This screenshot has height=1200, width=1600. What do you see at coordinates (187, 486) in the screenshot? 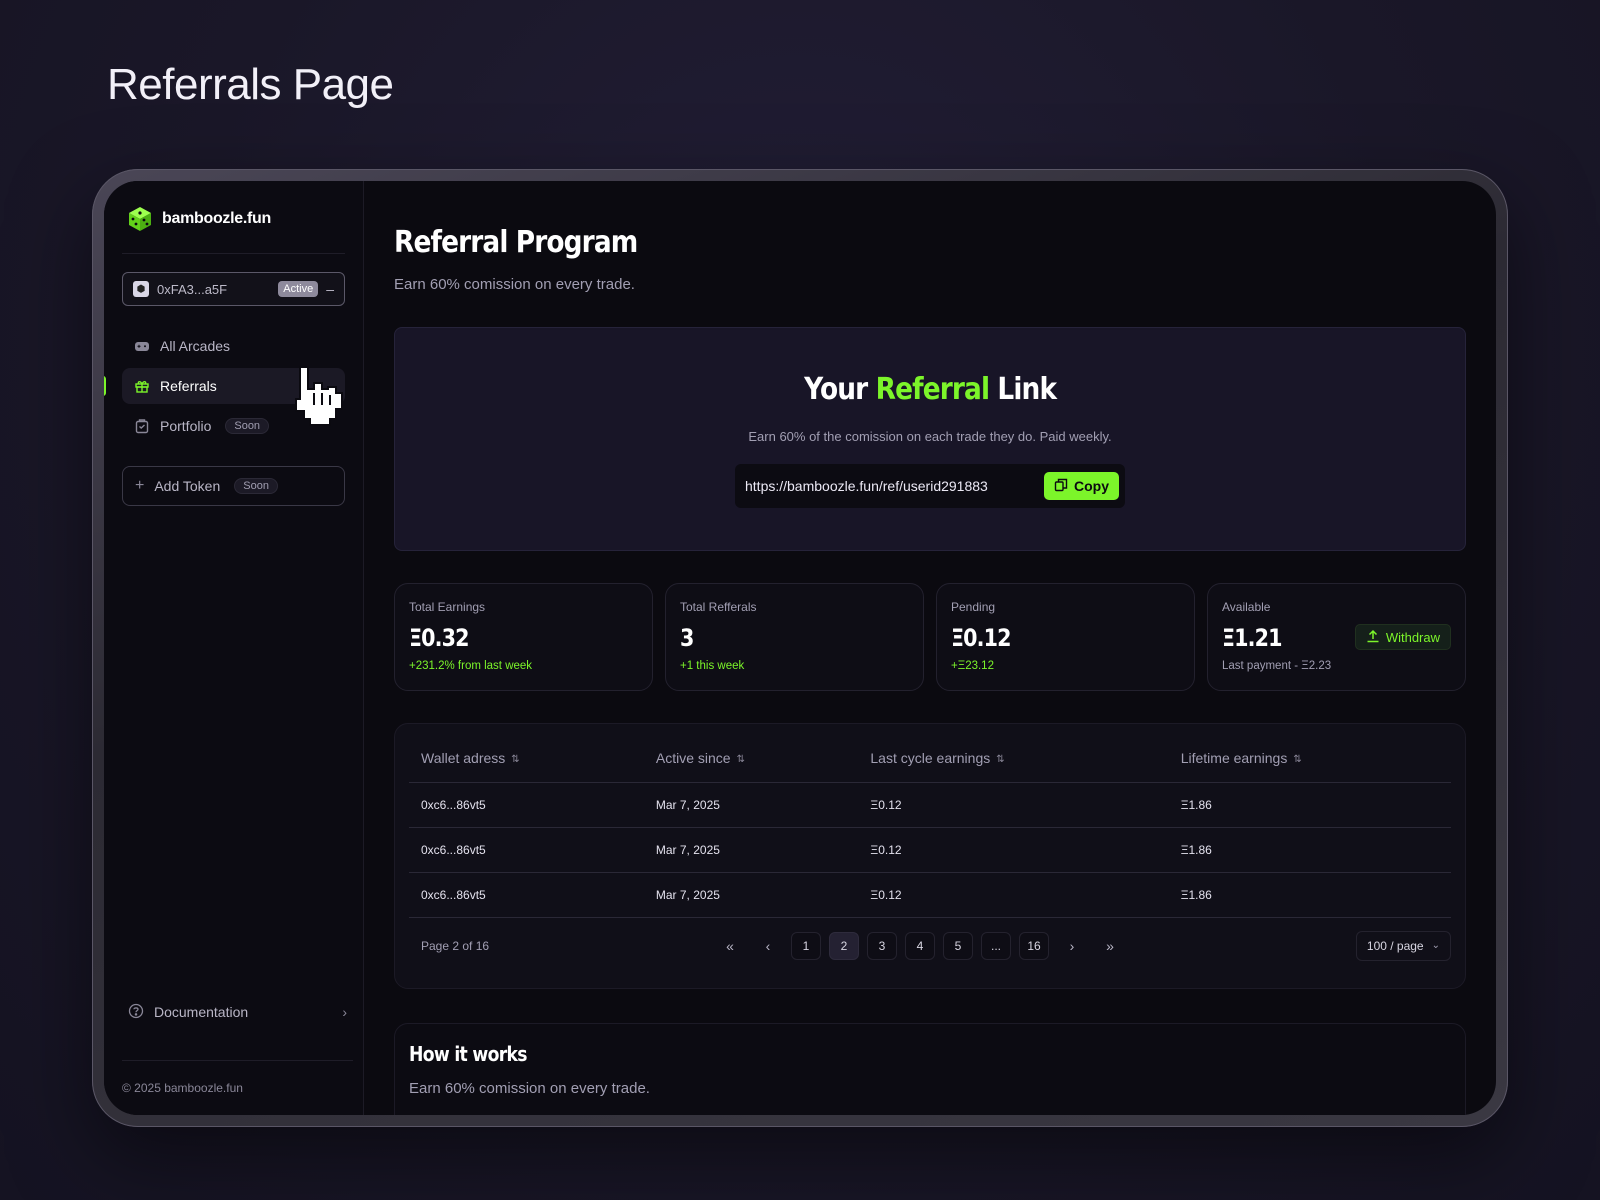
I see `add-token-label: Add Token` at bounding box center [187, 486].